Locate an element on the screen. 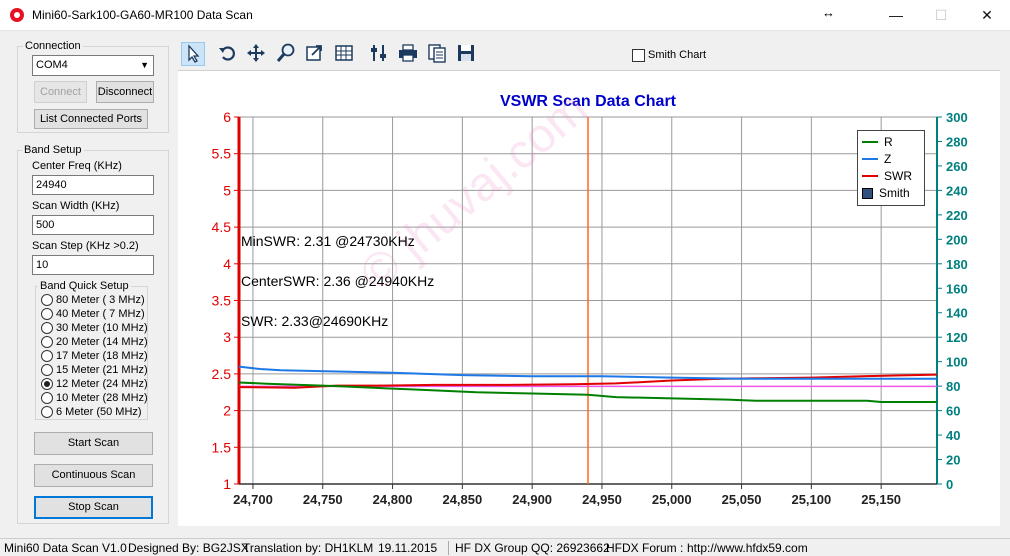 The width and height of the screenshot is (1010, 556). legend-item-r: R is located at coordinates (877, 142).